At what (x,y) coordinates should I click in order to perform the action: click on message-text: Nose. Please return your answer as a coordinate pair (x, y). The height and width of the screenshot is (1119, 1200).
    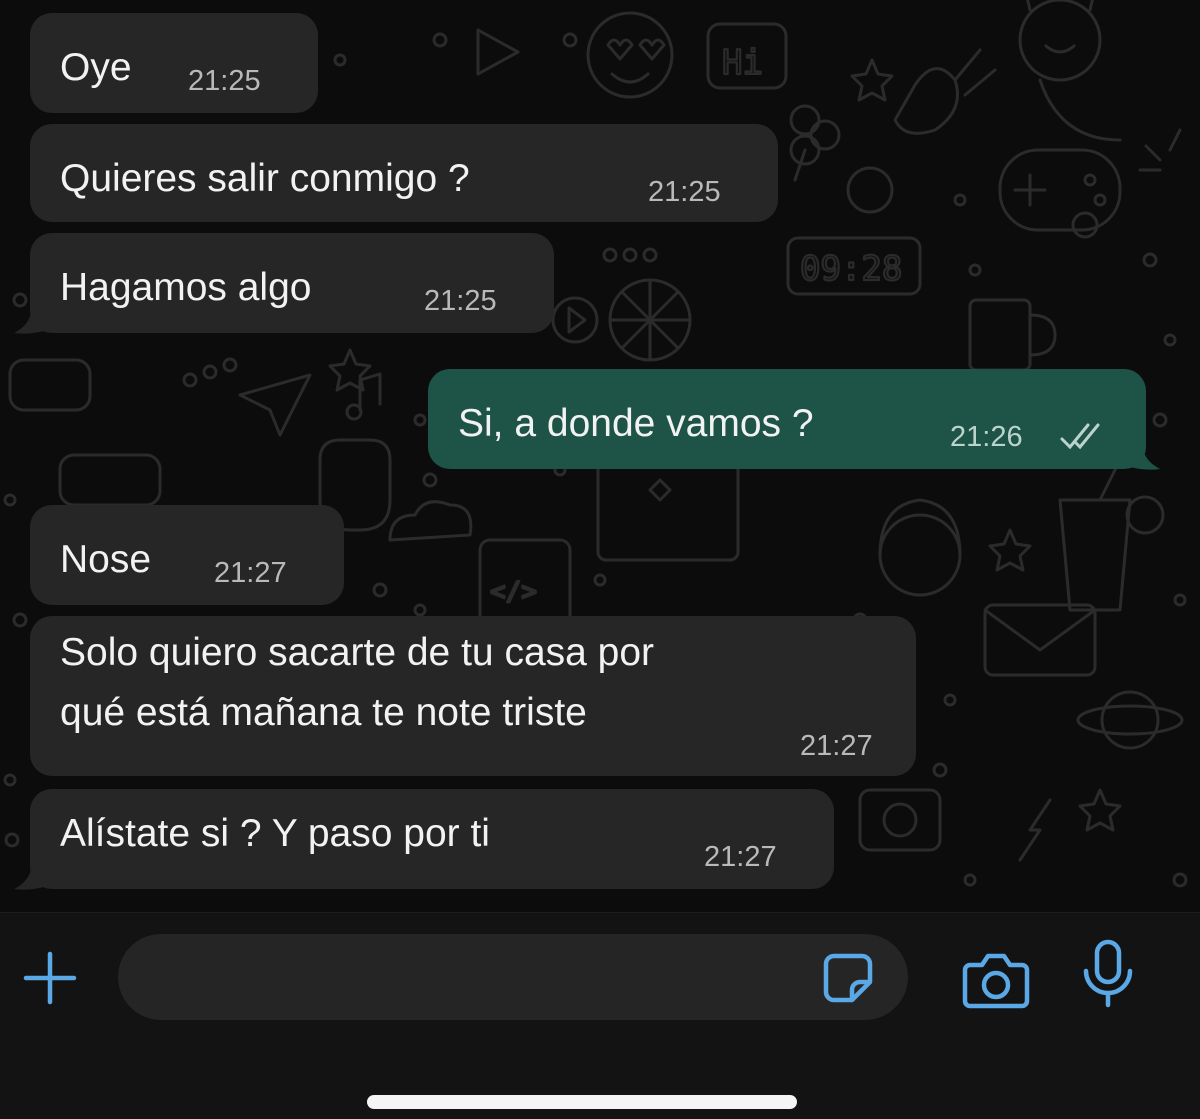
    Looking at the image, I should click on (106, 559).